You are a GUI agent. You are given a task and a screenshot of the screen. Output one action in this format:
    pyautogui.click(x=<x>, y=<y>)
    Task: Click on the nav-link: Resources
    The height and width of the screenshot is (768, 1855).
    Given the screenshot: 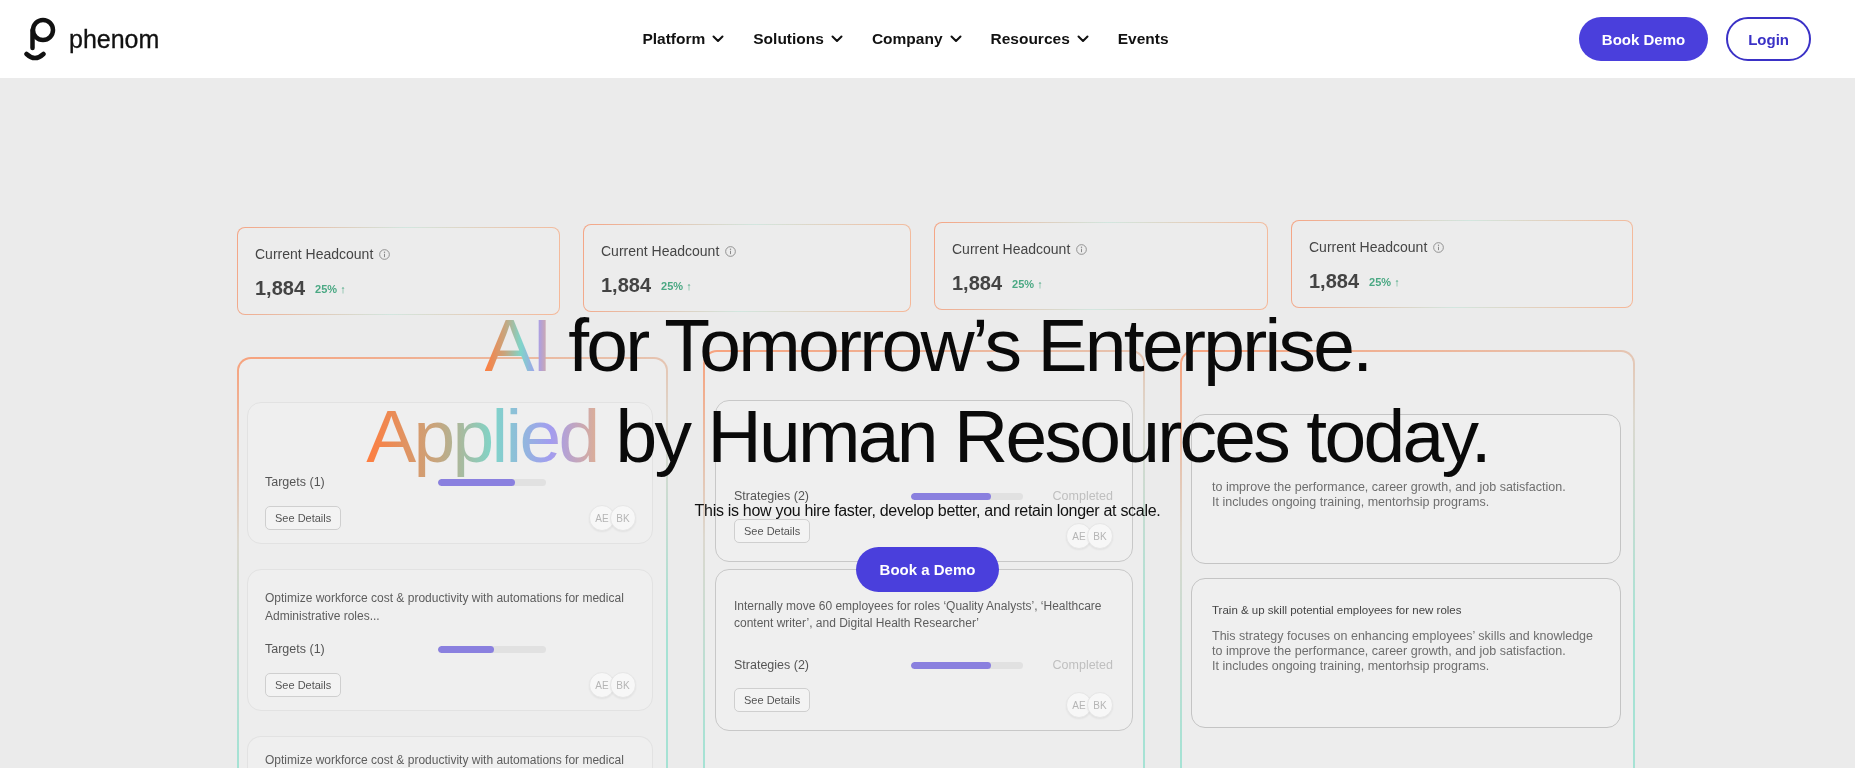 What is the action you would take?
    pyautogui.click(x=1039, y=39)
    